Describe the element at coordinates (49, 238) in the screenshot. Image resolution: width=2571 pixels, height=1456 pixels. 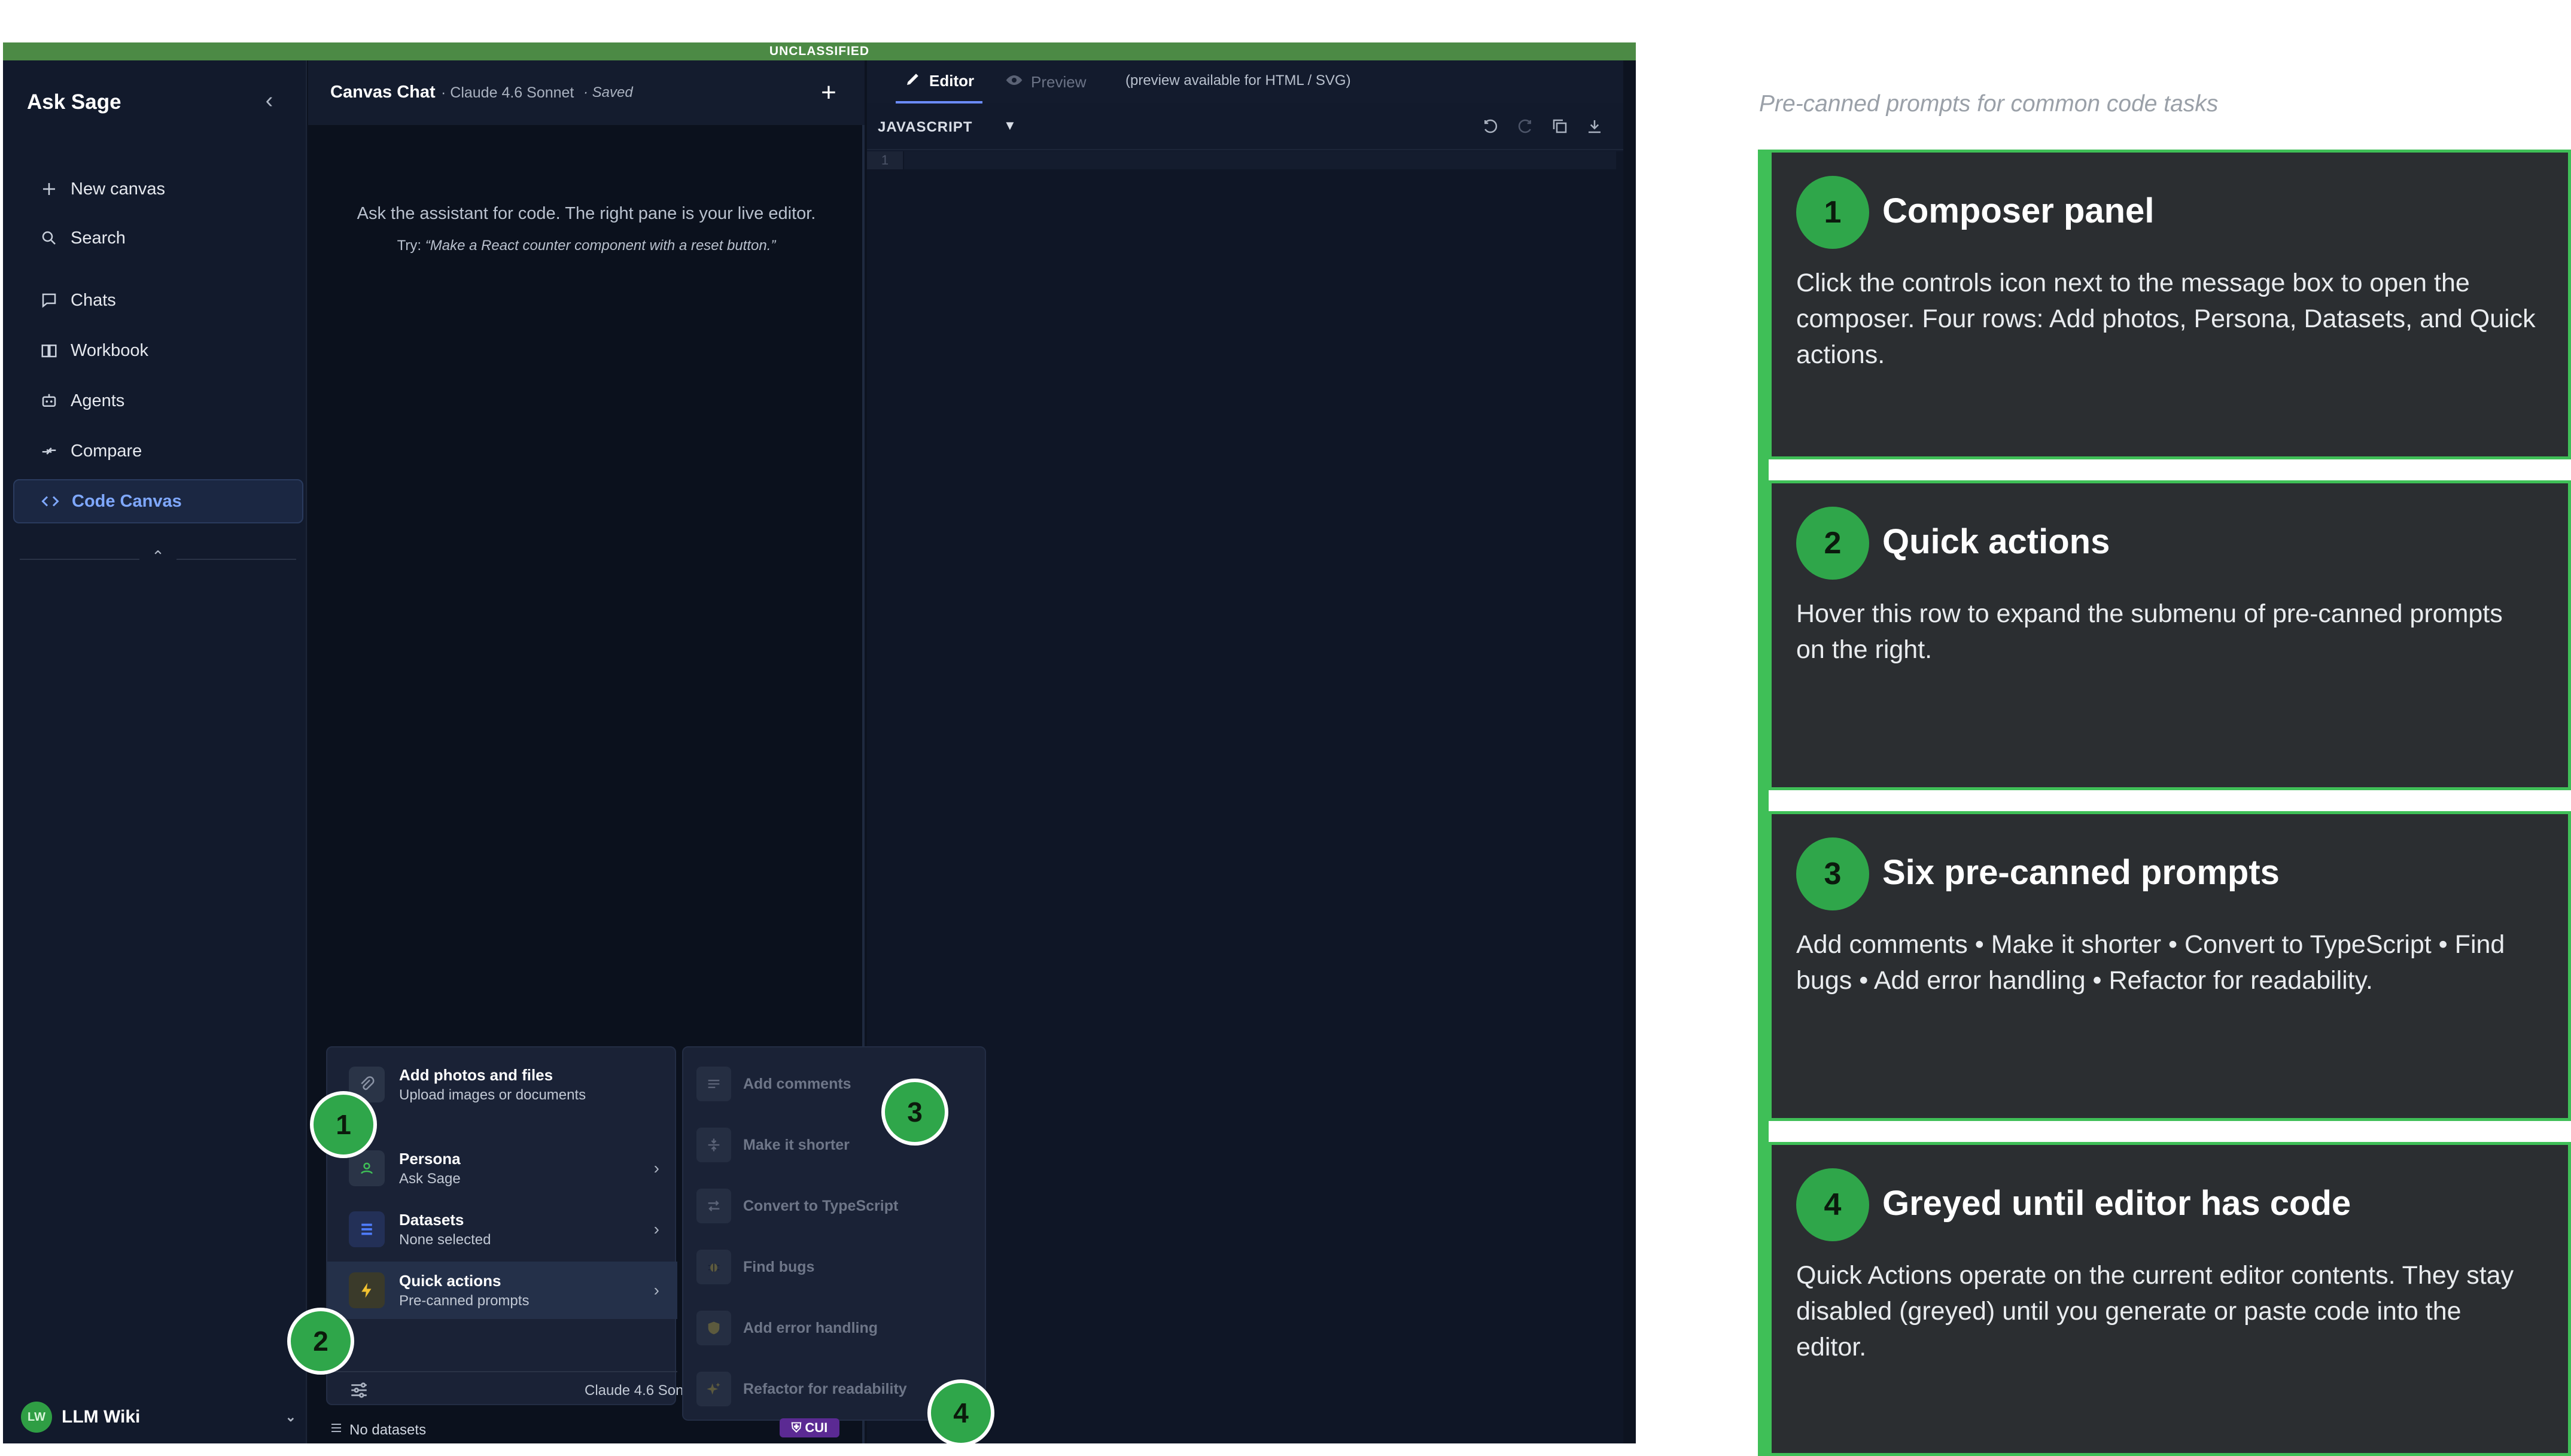
I see `search-icon` at that location.